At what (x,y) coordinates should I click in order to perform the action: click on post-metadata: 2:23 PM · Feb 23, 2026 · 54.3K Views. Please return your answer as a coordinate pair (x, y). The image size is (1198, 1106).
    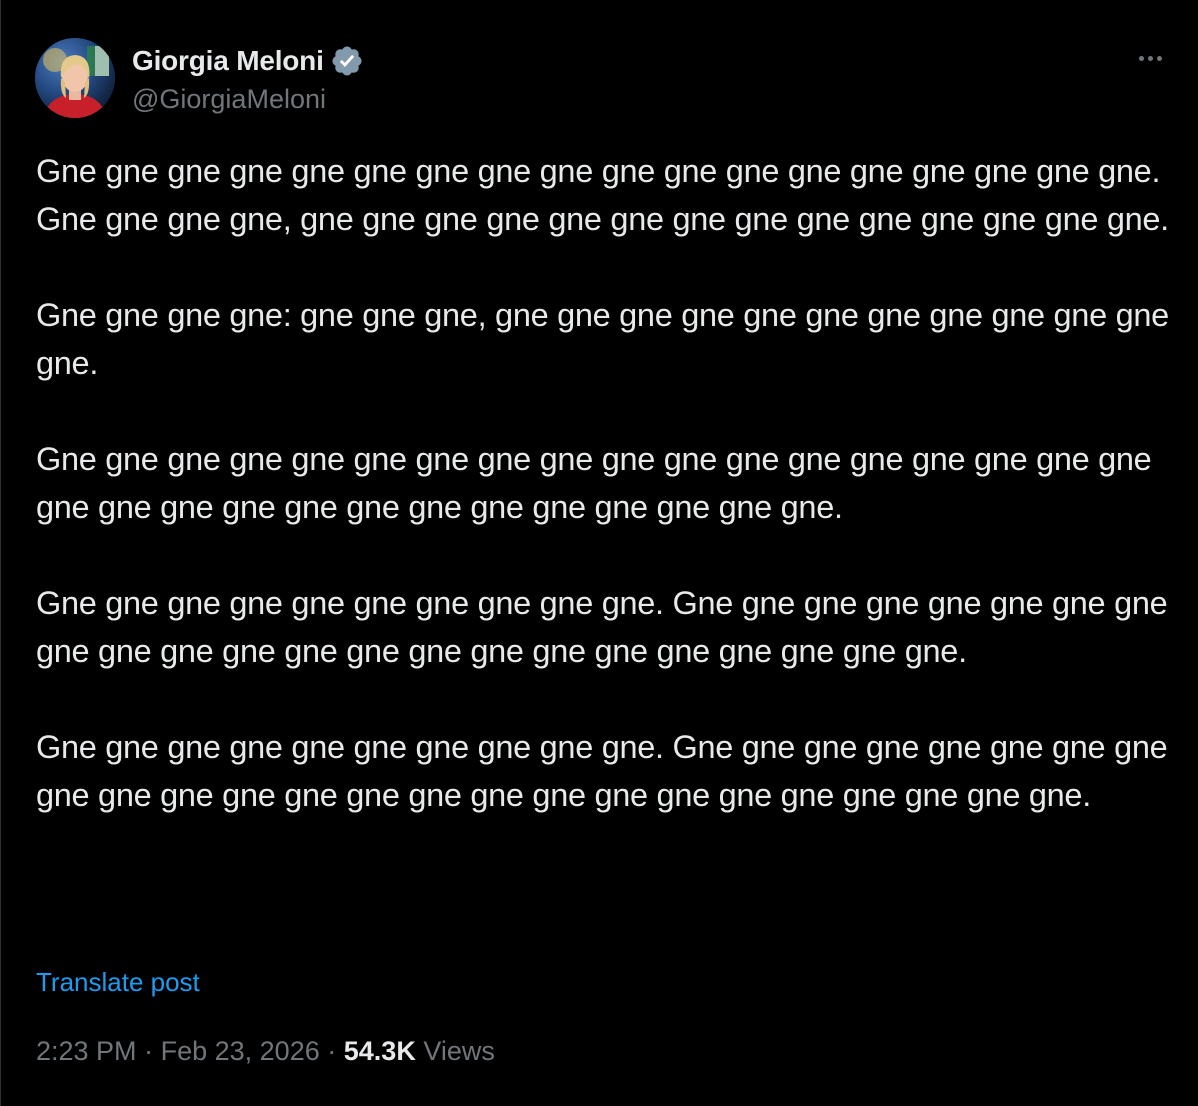
    Looking at the image, I should click on (265, 1051).